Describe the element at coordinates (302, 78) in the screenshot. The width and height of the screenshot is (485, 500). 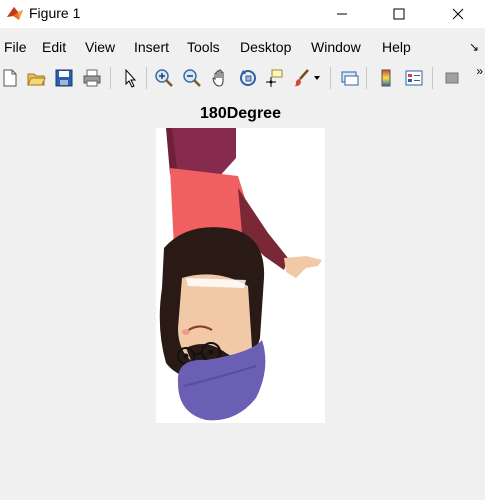
I see `brush-icon` at that location.